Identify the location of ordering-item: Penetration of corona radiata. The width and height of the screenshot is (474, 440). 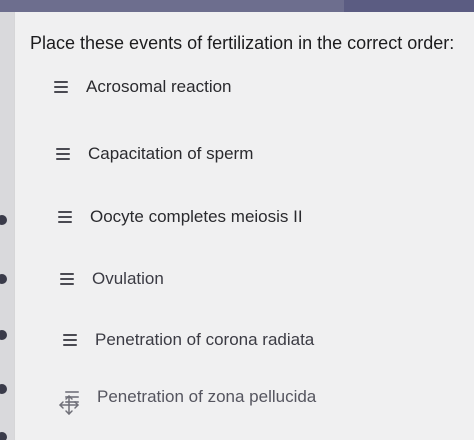
(188, 340).